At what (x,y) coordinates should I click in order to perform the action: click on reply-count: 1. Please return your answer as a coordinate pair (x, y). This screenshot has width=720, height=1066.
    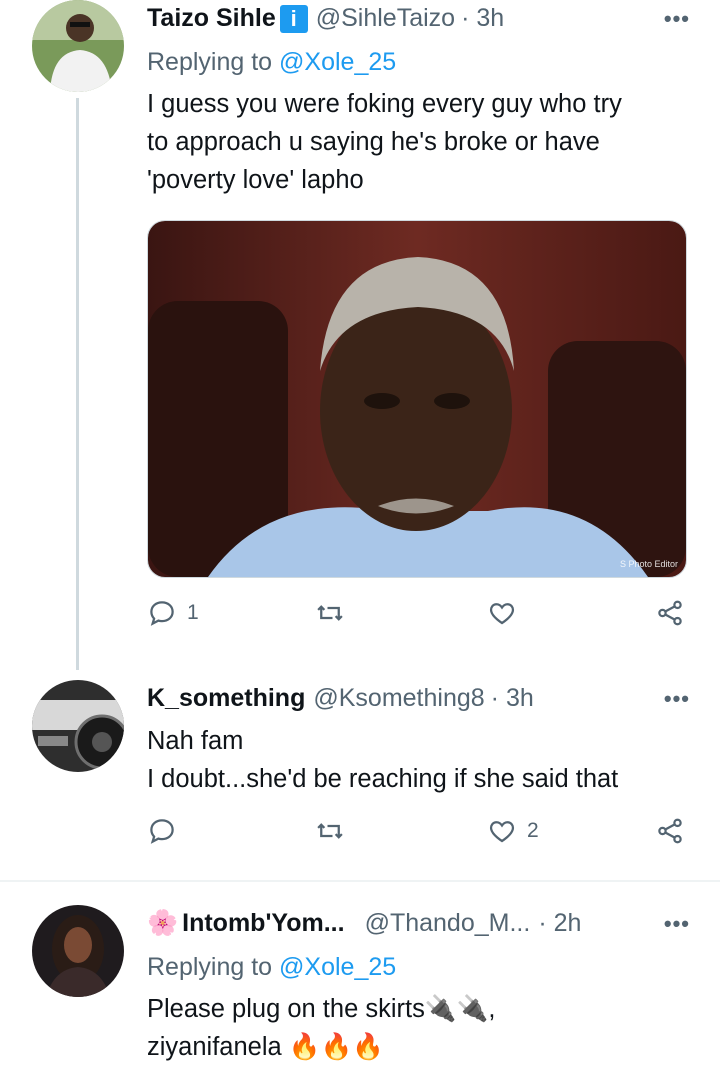
    Looking at the image, I should click on (193, 612).